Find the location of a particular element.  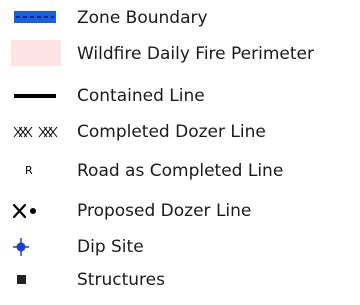

legend-item-fire-perimeter: Wildfire Daily Fire Perimeter is located at coordinates (180, 54).